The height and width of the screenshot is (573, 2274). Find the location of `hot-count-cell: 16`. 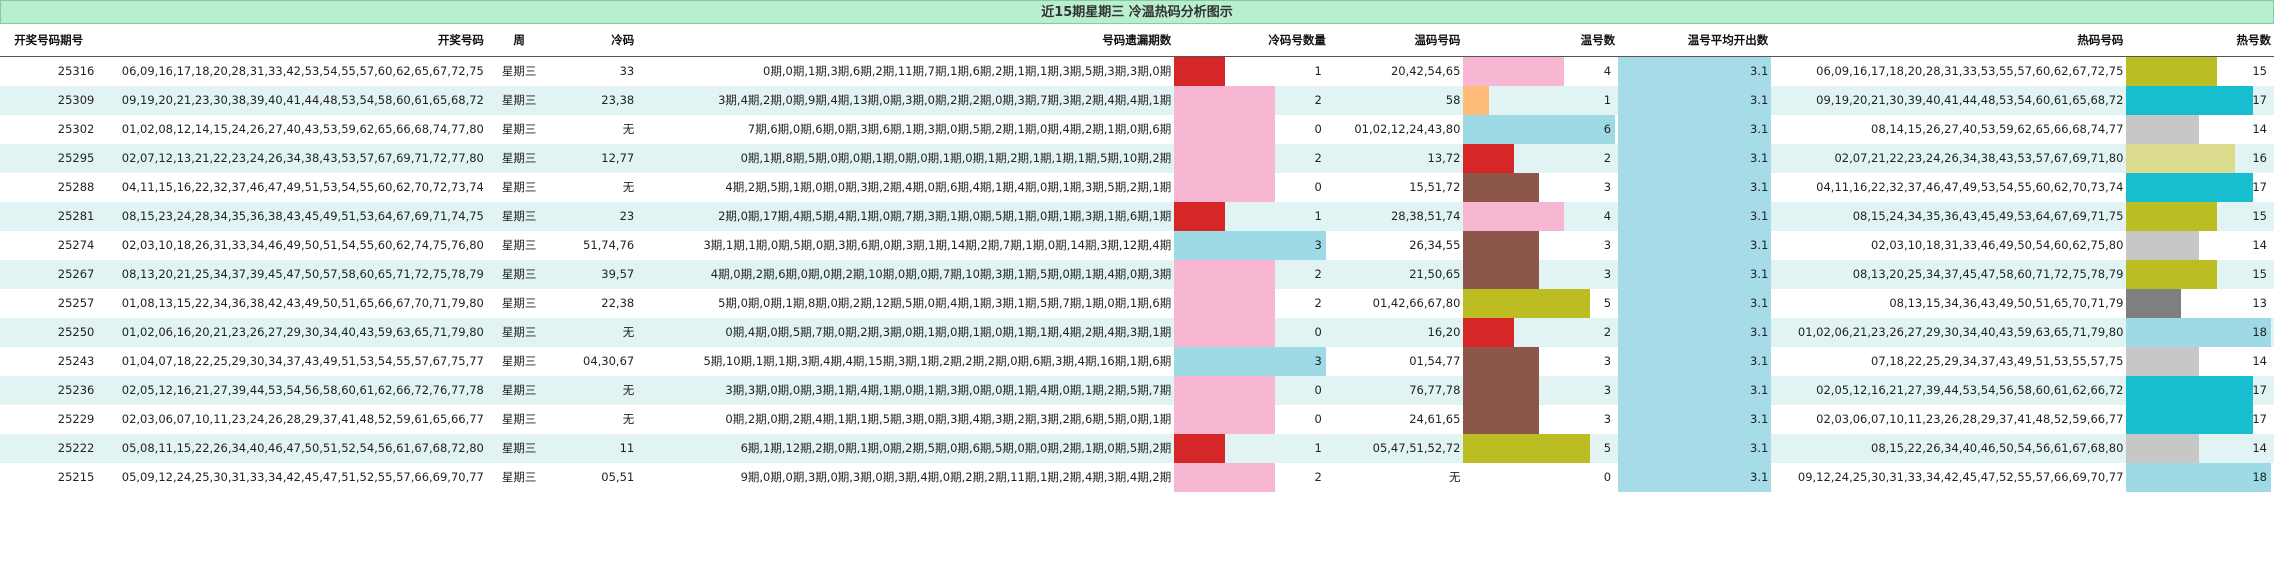

hot-count-cell: 16 is located at coordinates (2200, 158).